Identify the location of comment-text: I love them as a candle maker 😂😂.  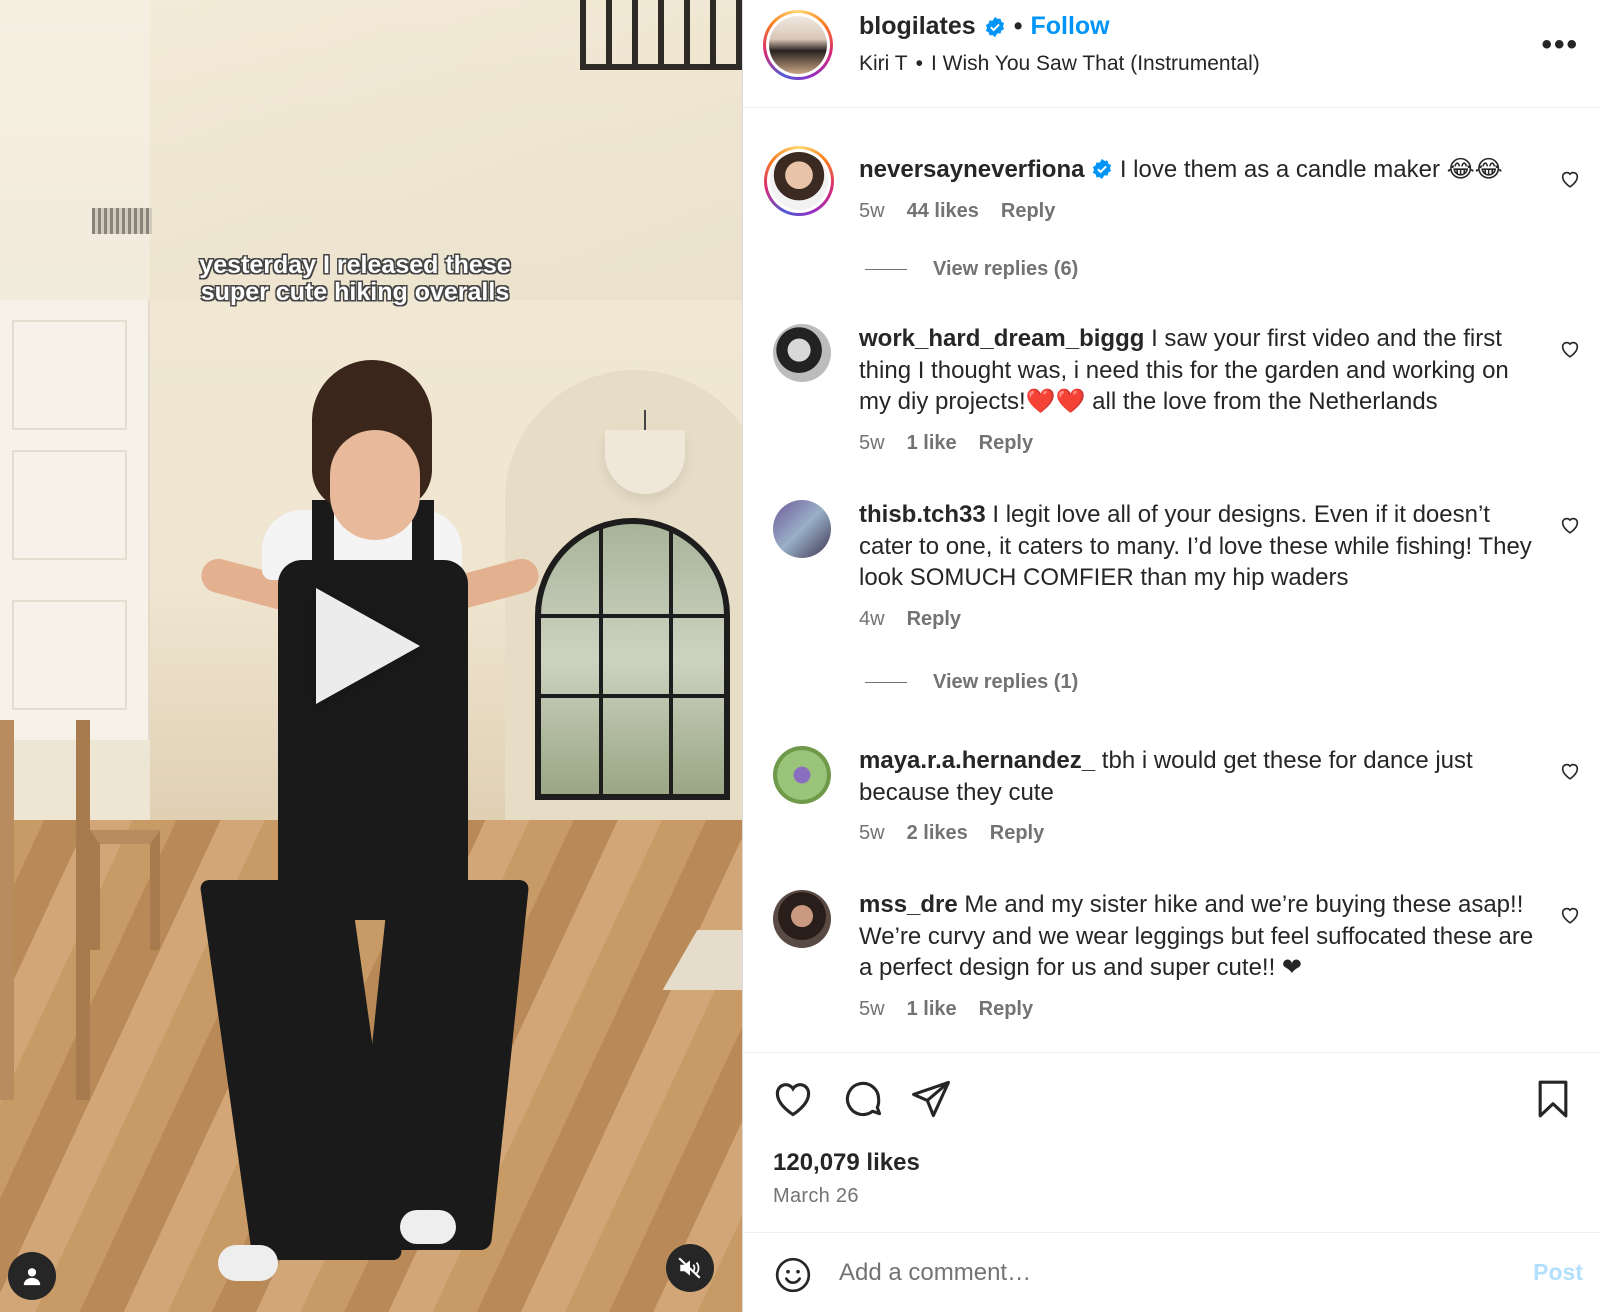
(1311, 169).